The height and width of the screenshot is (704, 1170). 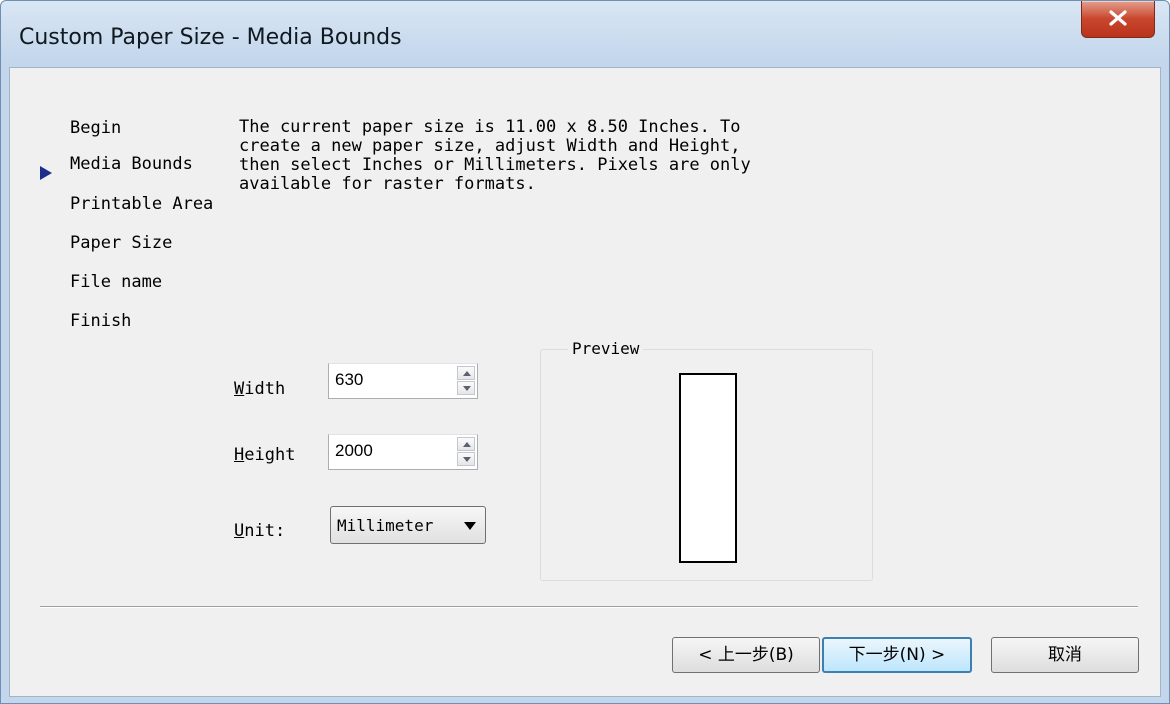 What do you see at coordinates (101, 321) in the screenshot?
I see `step-finish: Finish` at bounding box center [101, 321].